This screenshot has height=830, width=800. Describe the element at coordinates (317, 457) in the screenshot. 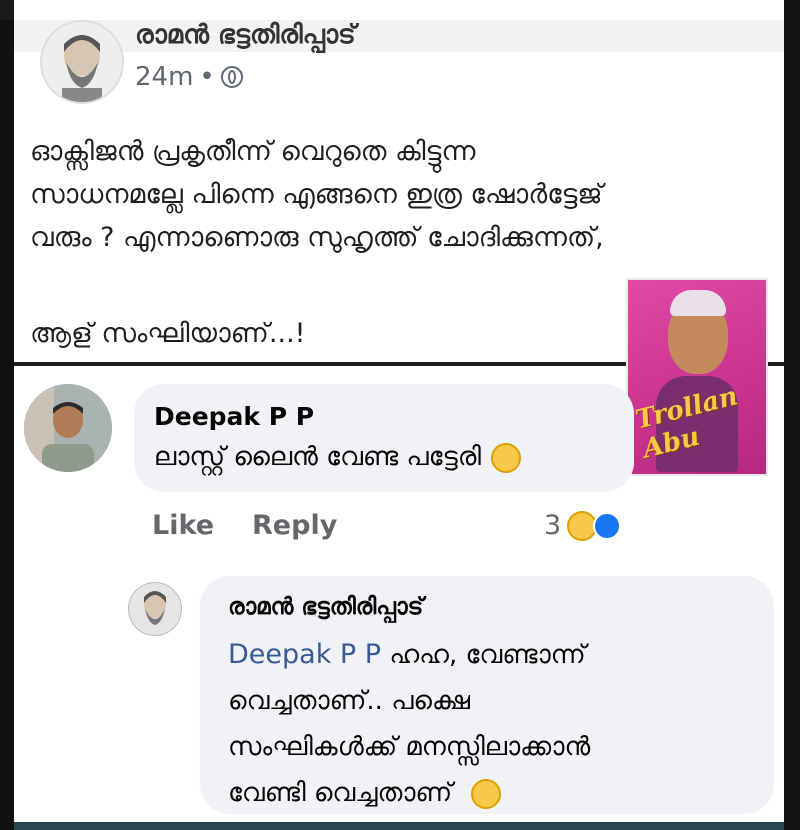

I see `comment-text-content: ലാസ്റ്റ് ലൈൻ വേണ്ട പട്ടേരി` at that location.